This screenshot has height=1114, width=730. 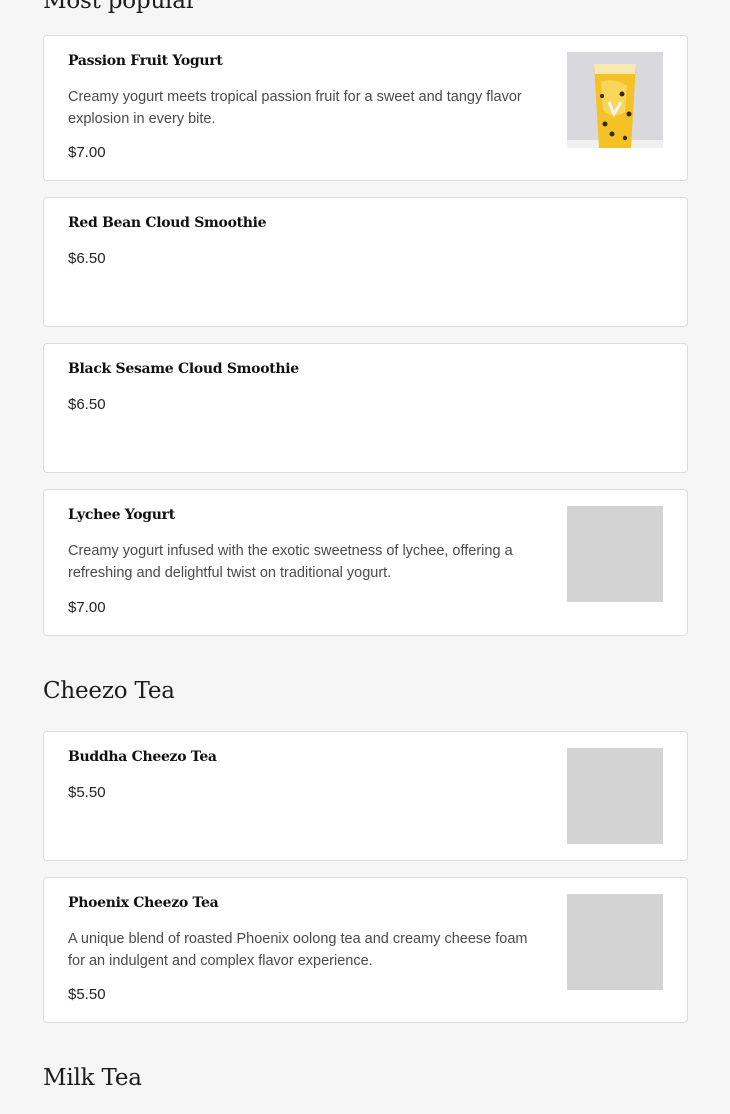 What do you see at coordinates (167, 223) in the screenshot?
I see `menu-item-name: Red Bean Cloud Smoothie` at bounding box center [167, 223].